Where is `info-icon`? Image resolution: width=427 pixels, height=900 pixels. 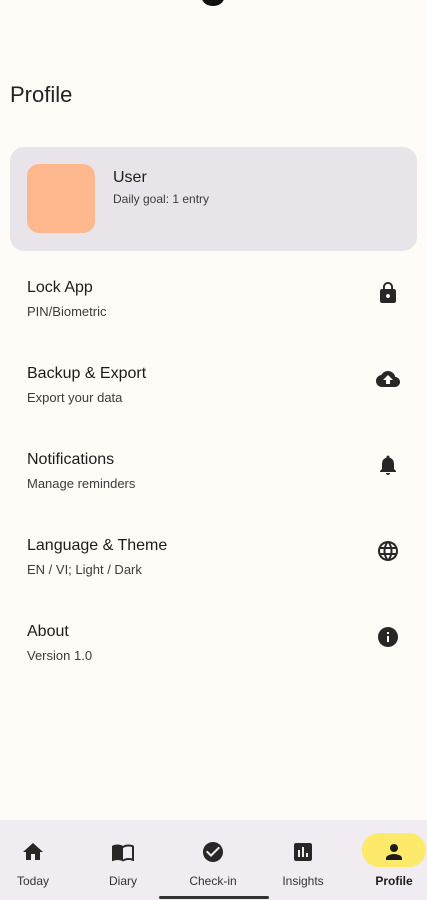 info-icon is located at coordinates (388, 637).